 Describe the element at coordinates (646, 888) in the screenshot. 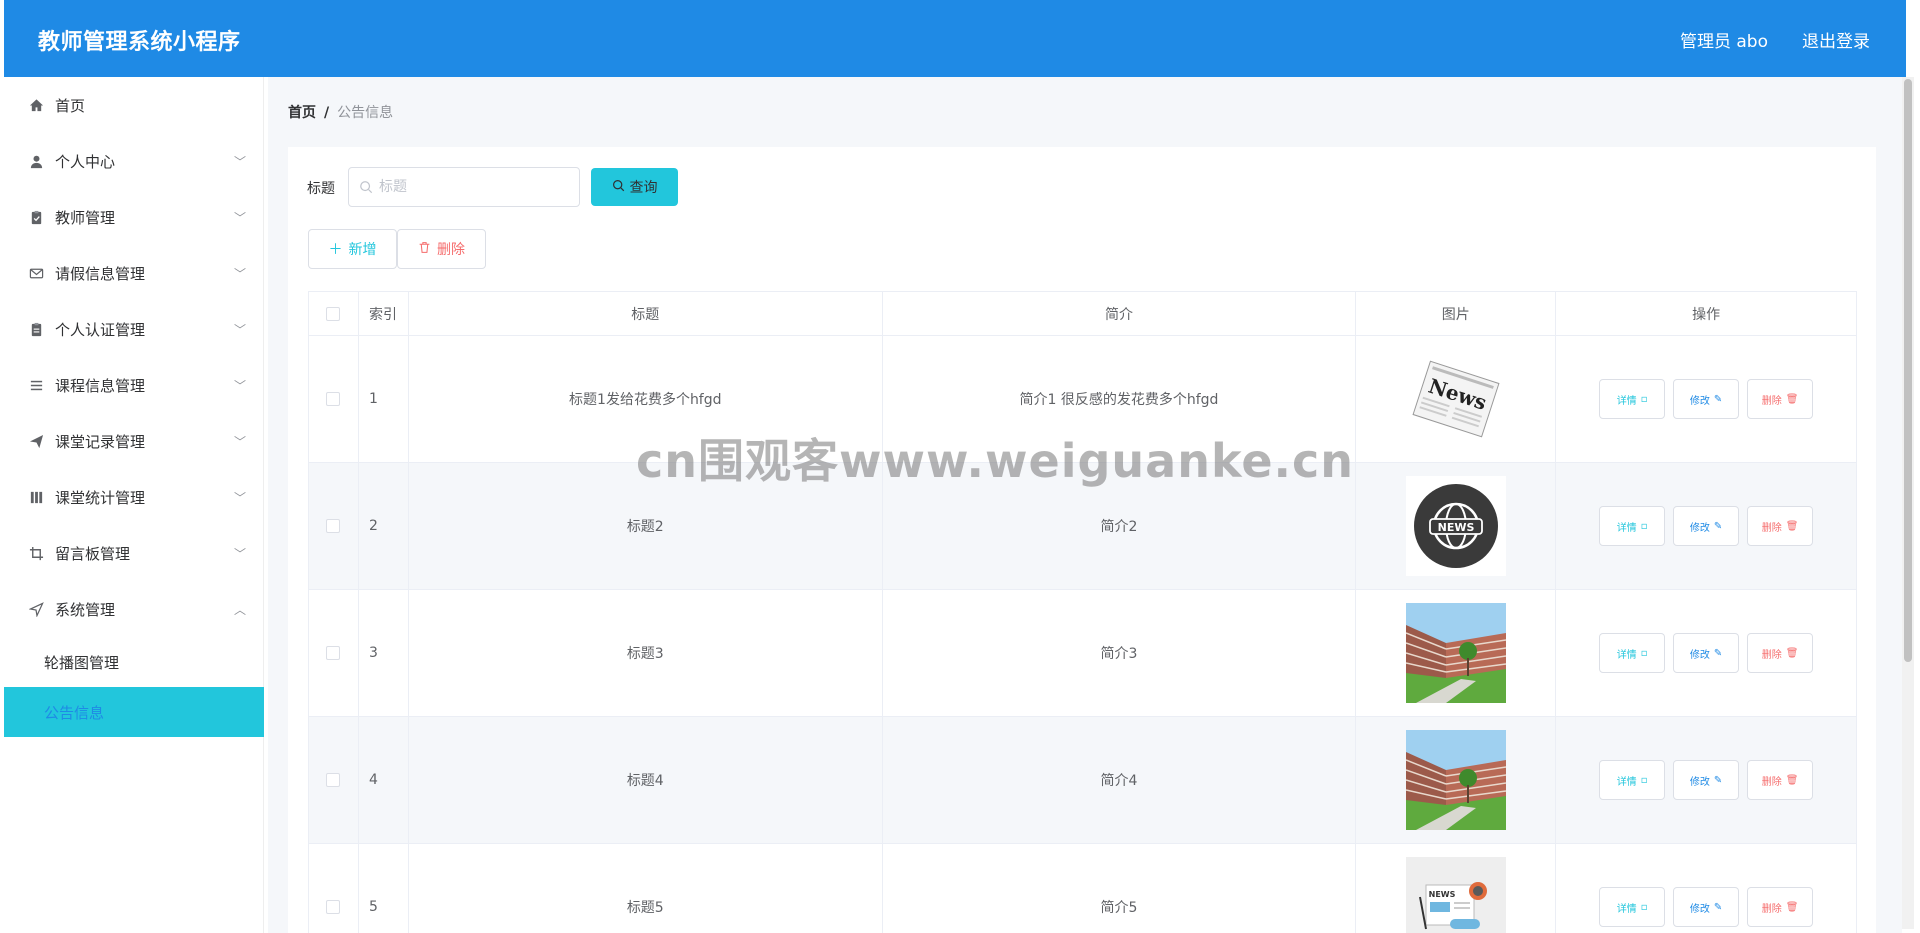

I see `row-title: 标题5` at that location.